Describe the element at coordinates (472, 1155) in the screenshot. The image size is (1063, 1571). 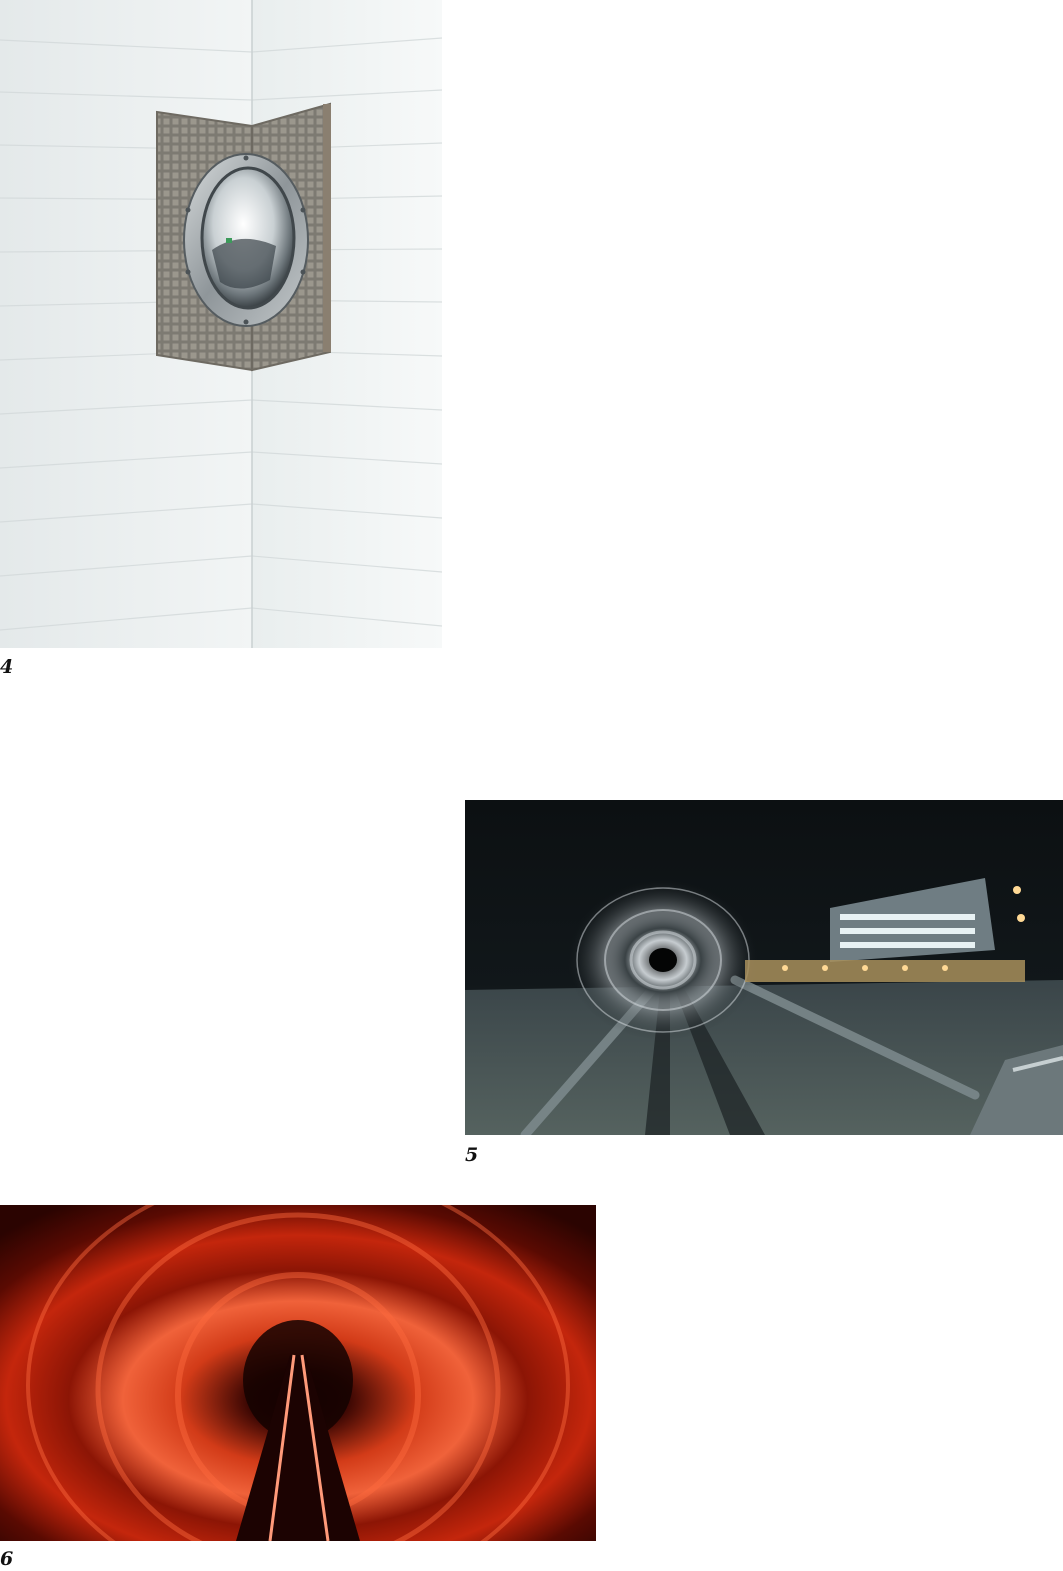
I see `figure-5-caption: 5` at that location.